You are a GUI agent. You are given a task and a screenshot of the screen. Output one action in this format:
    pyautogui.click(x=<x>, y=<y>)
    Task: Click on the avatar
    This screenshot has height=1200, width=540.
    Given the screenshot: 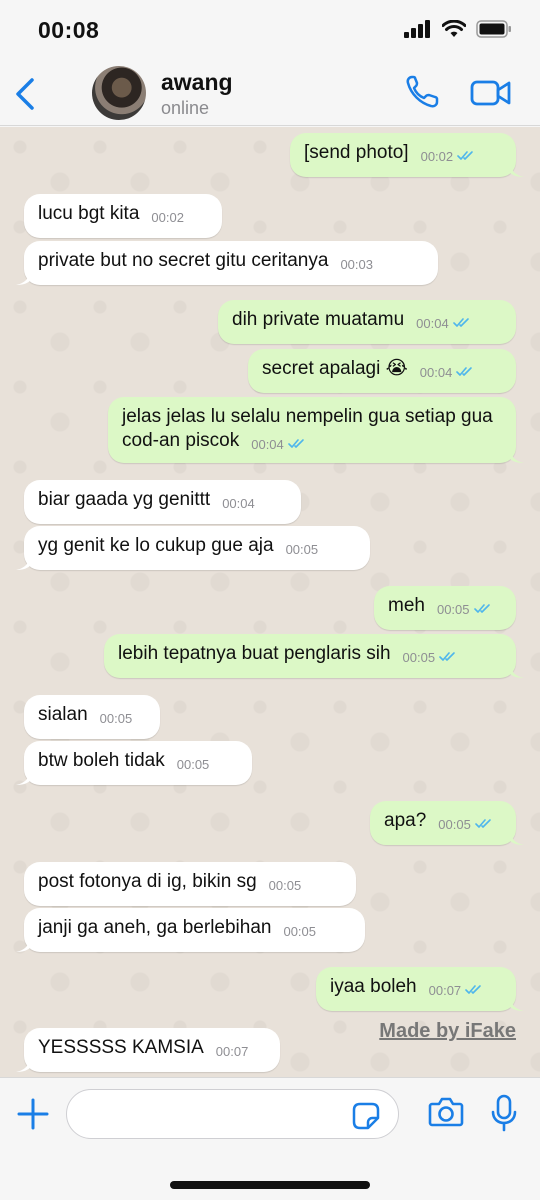 What is the action you would take?
    pyautogui.click(x=119, y=93)
    